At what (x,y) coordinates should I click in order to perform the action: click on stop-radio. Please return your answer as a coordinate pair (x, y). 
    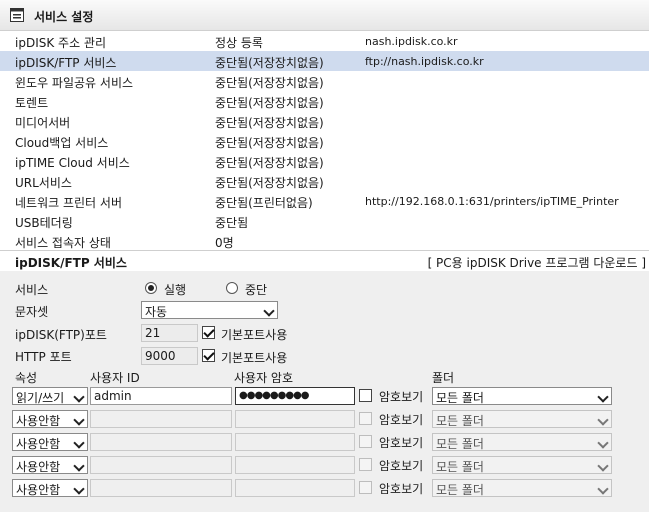
    Looking at the image, I should click on (232, 288).